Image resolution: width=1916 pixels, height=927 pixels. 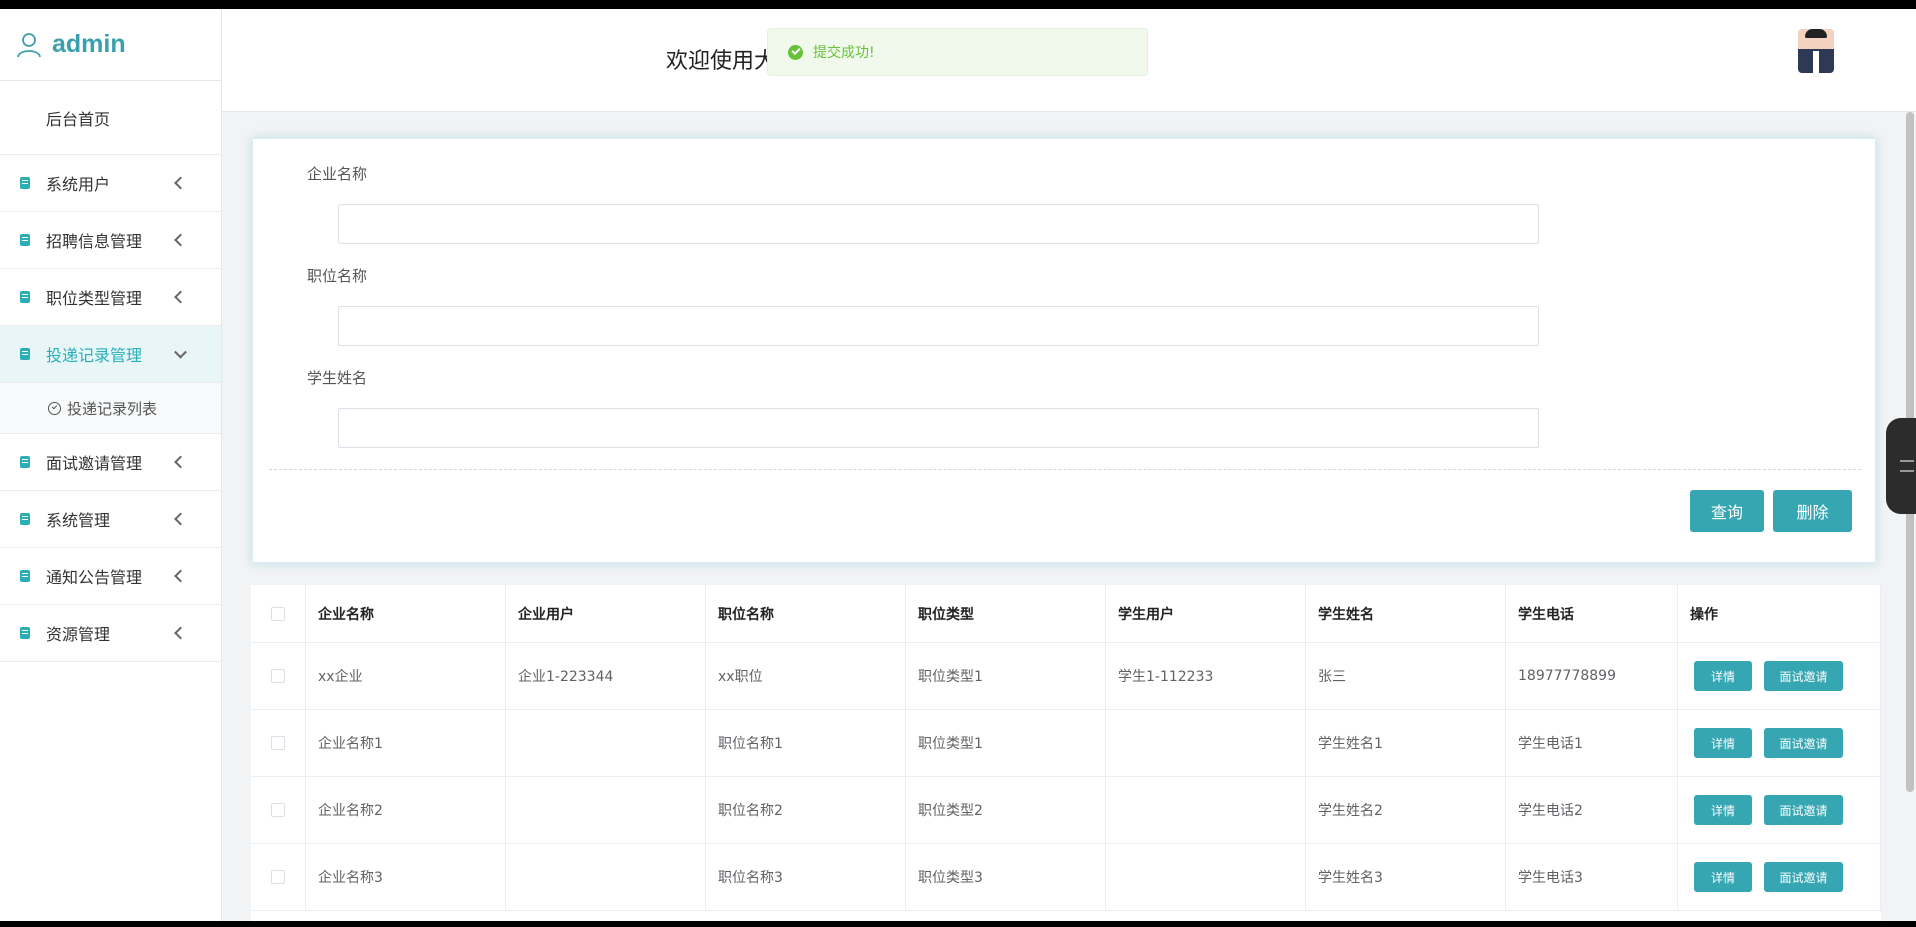 I want to click on sidebar-item-system-users: 系统用户, so click(x=110, y=183).